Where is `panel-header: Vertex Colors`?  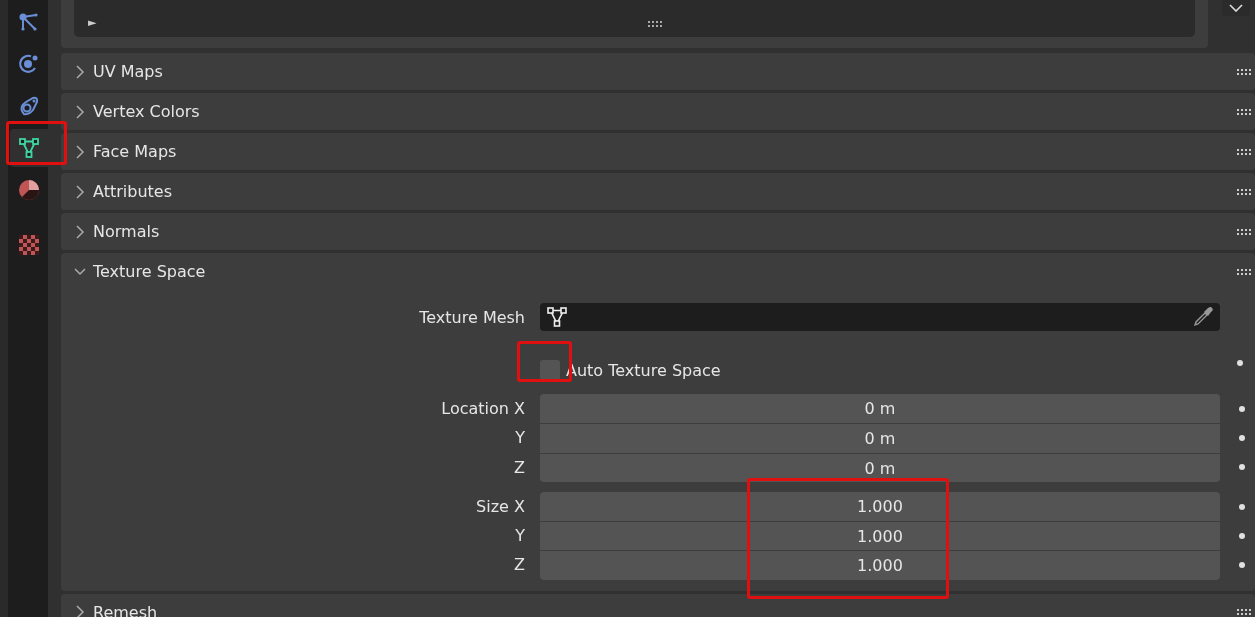
panel-header: Vertex Colors is located at coordinates (658, 111).